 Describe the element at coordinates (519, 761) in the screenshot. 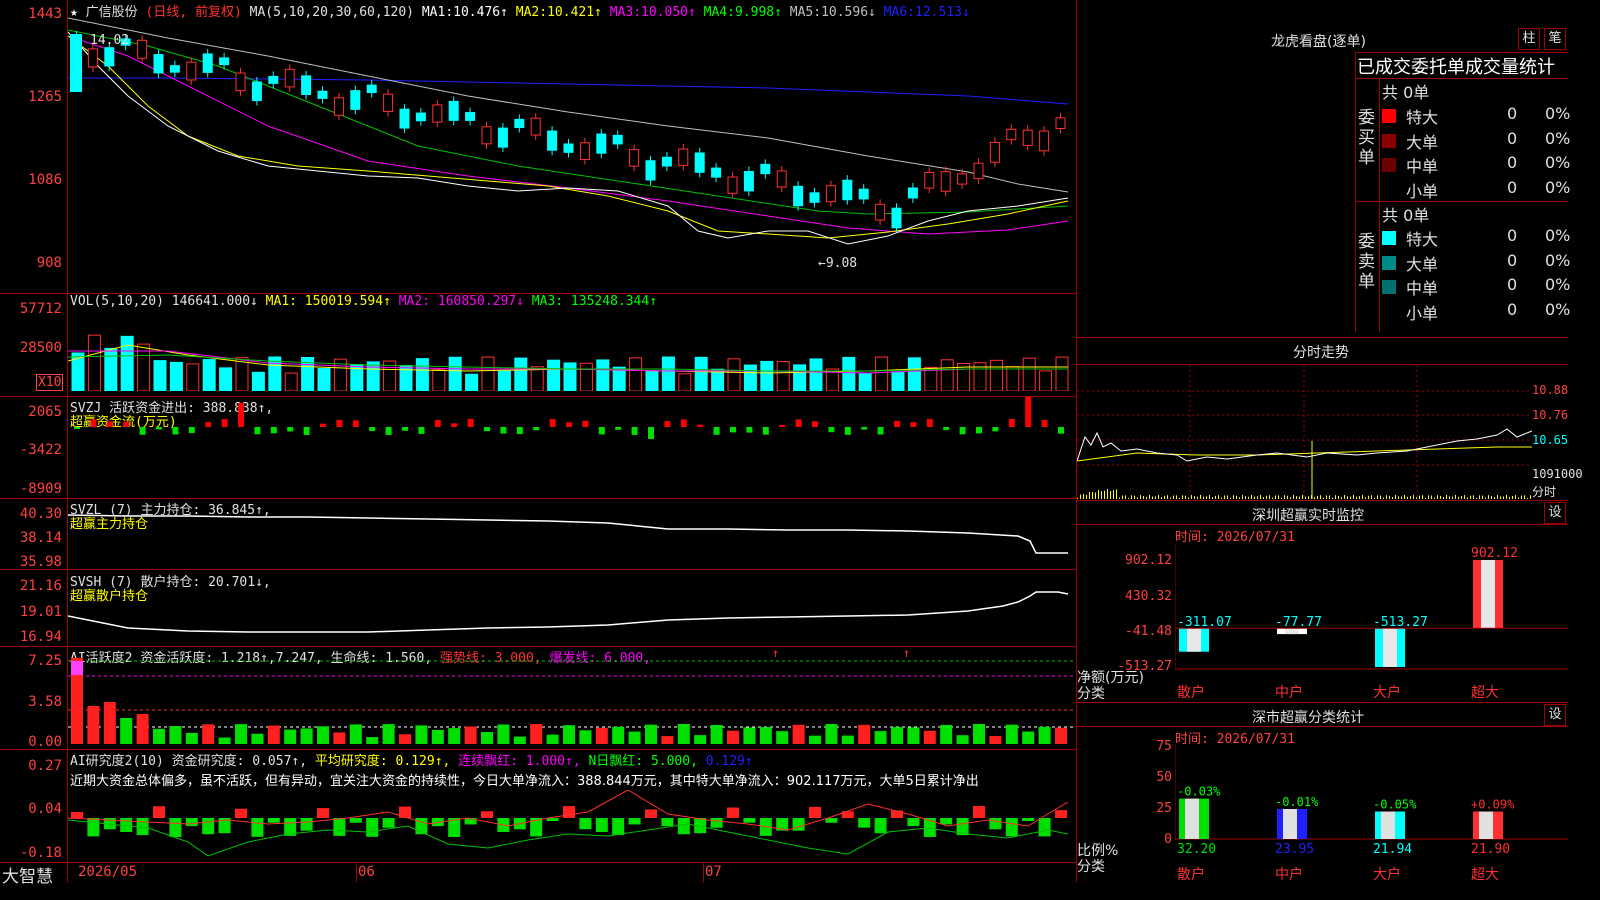

I see `ai2-c: 连续飘红: 1.000↑,` at that location.